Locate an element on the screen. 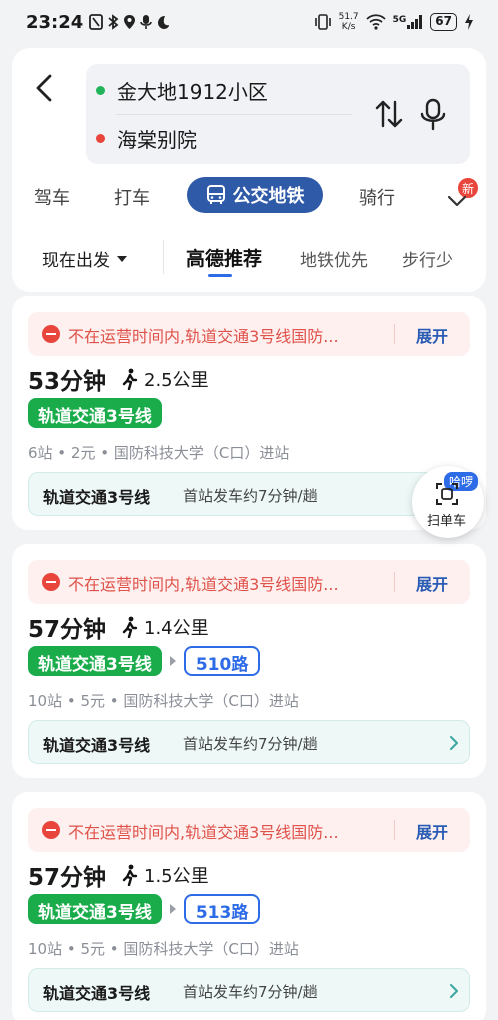 This screenshot has height=1020, width=498. travel-mode-tabs: 驾车 打车 公交地铁 骑行 新 is located at coordinates (249, 197).